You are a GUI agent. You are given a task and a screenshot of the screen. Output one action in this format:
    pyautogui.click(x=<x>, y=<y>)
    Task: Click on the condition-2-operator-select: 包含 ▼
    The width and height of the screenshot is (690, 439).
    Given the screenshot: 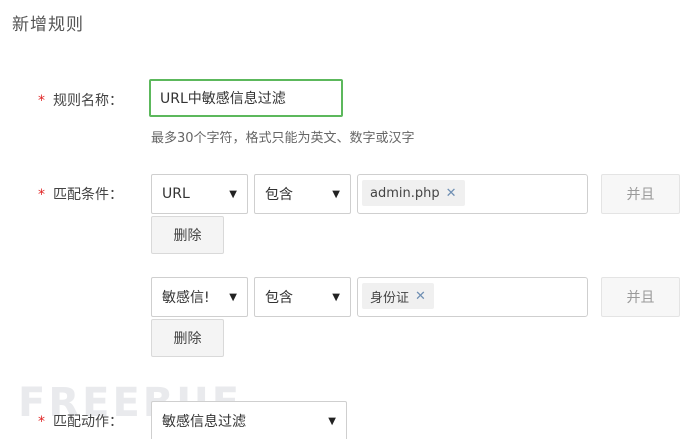 What is the action you would take?
    pyautogui.click(x=302, y=297)
    